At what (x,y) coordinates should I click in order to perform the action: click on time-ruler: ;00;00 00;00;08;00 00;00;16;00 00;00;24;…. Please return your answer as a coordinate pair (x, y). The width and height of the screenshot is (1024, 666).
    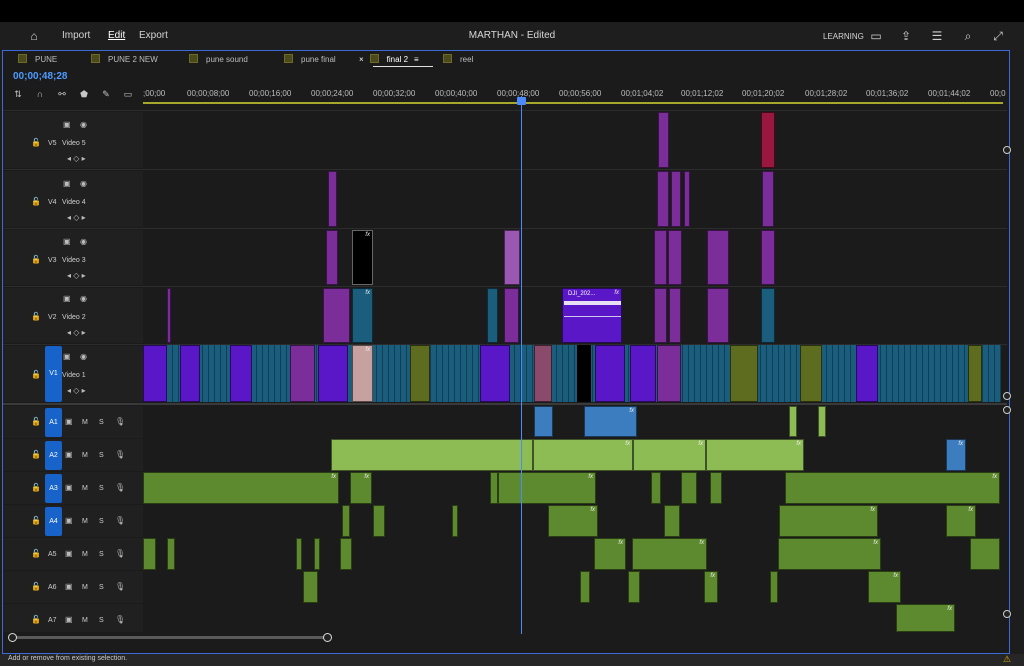
    Looking at the image, I should click on (575, 97).